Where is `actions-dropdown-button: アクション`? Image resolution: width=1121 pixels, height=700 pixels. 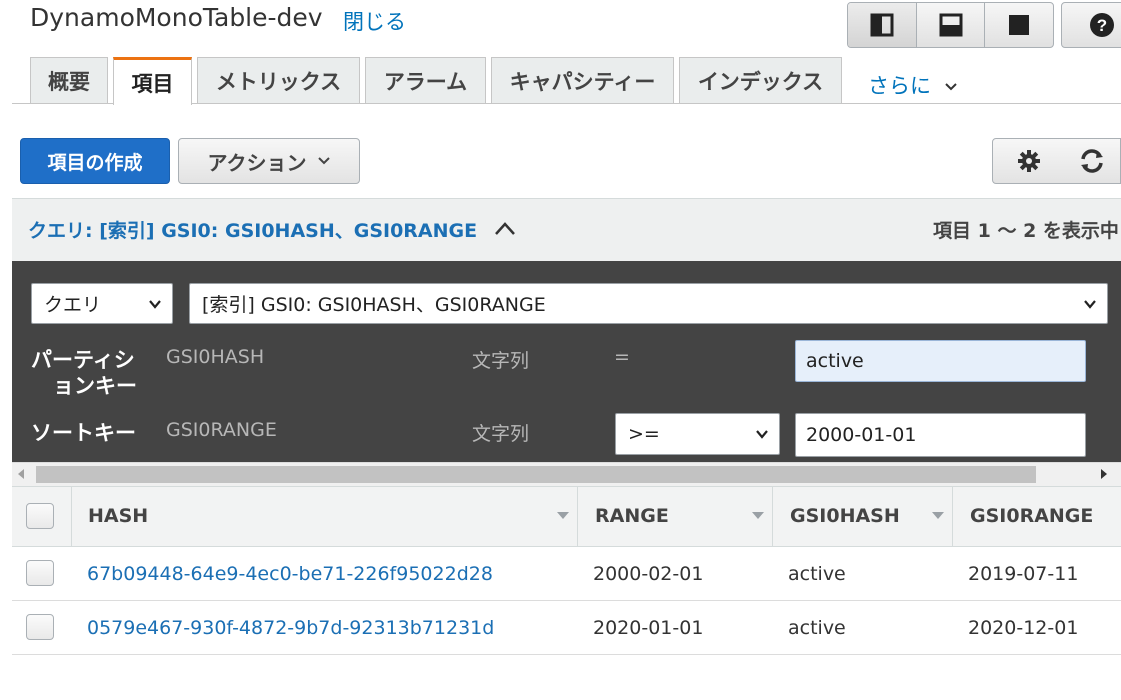
actions-dropdown-button: アクション is located at coordinates (269, 161).